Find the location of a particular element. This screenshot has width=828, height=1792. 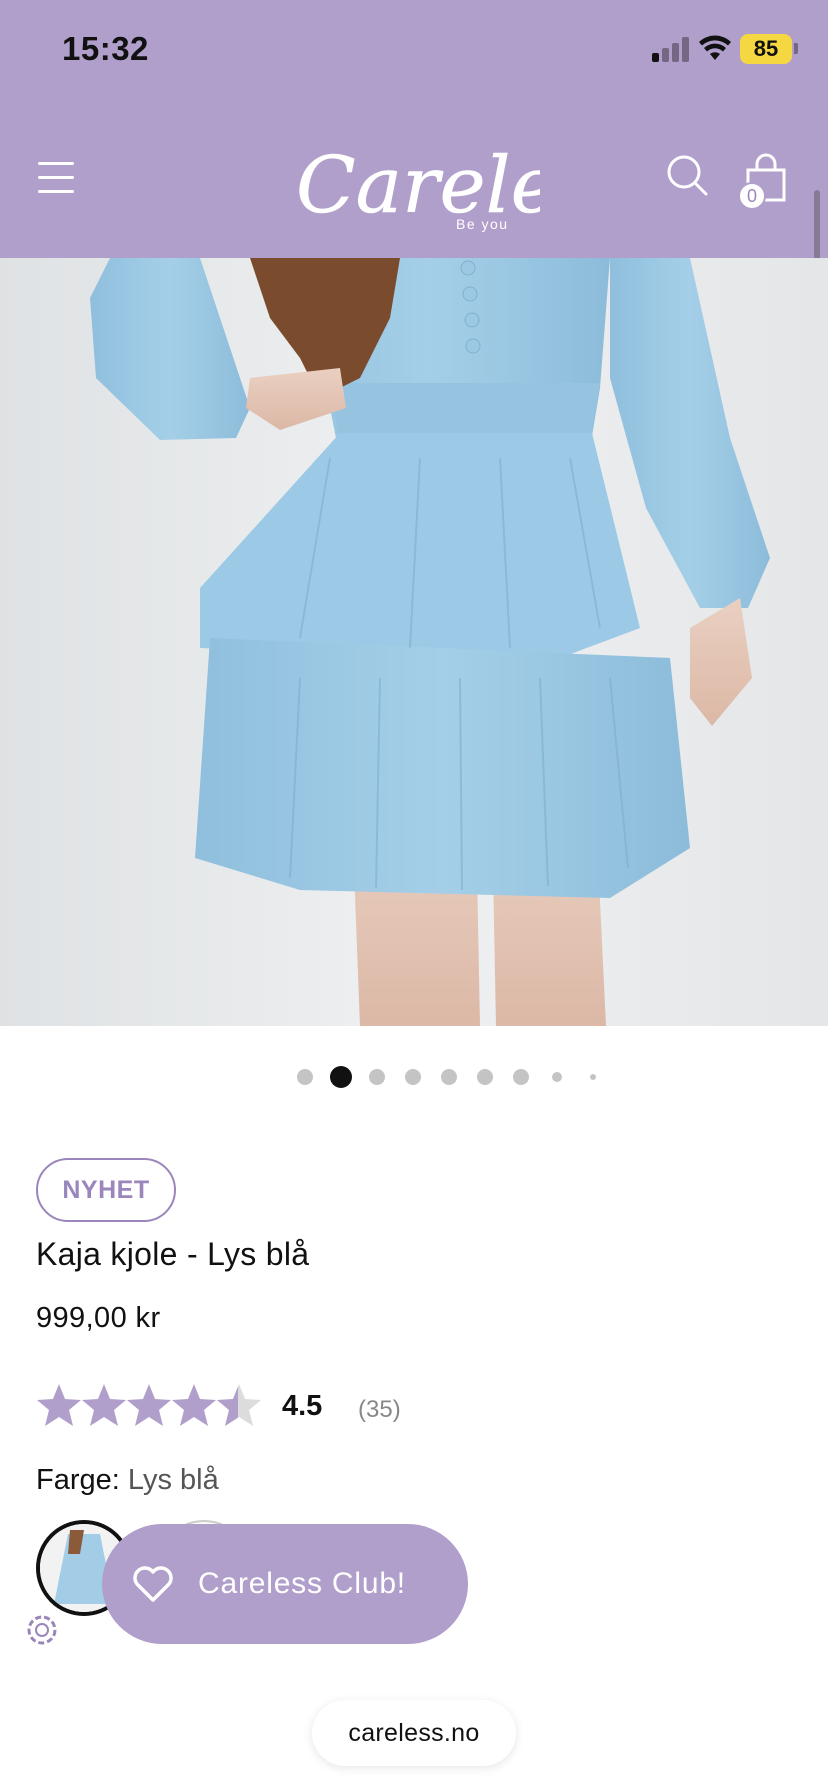

search-button is located at coordinates (688, 176).